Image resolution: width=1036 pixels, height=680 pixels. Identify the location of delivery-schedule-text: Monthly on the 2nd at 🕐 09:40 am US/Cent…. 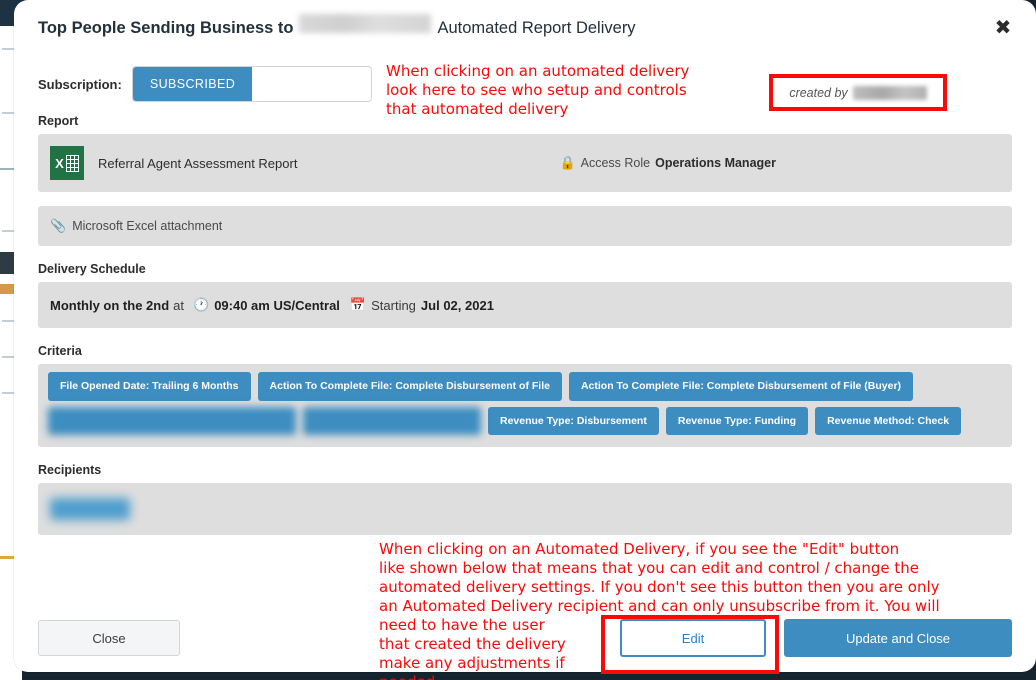
(272, 305).